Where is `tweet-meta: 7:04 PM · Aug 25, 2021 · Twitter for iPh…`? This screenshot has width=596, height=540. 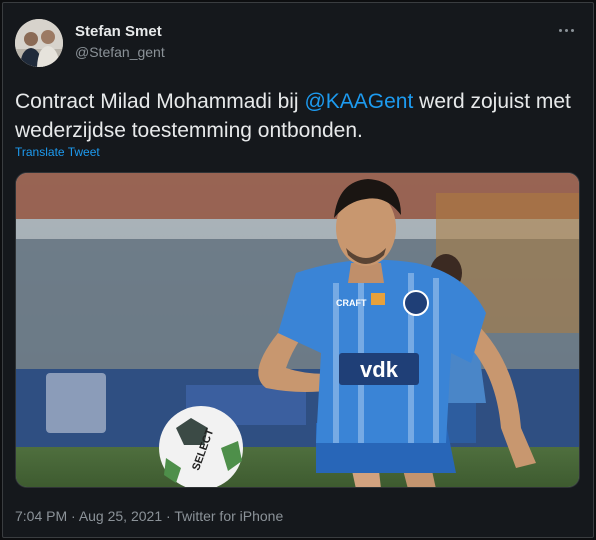
tweet-meta: 7:04 PM · Aug 25, 2021 · Twitter for iPh… is located at coordinates (149, 516).